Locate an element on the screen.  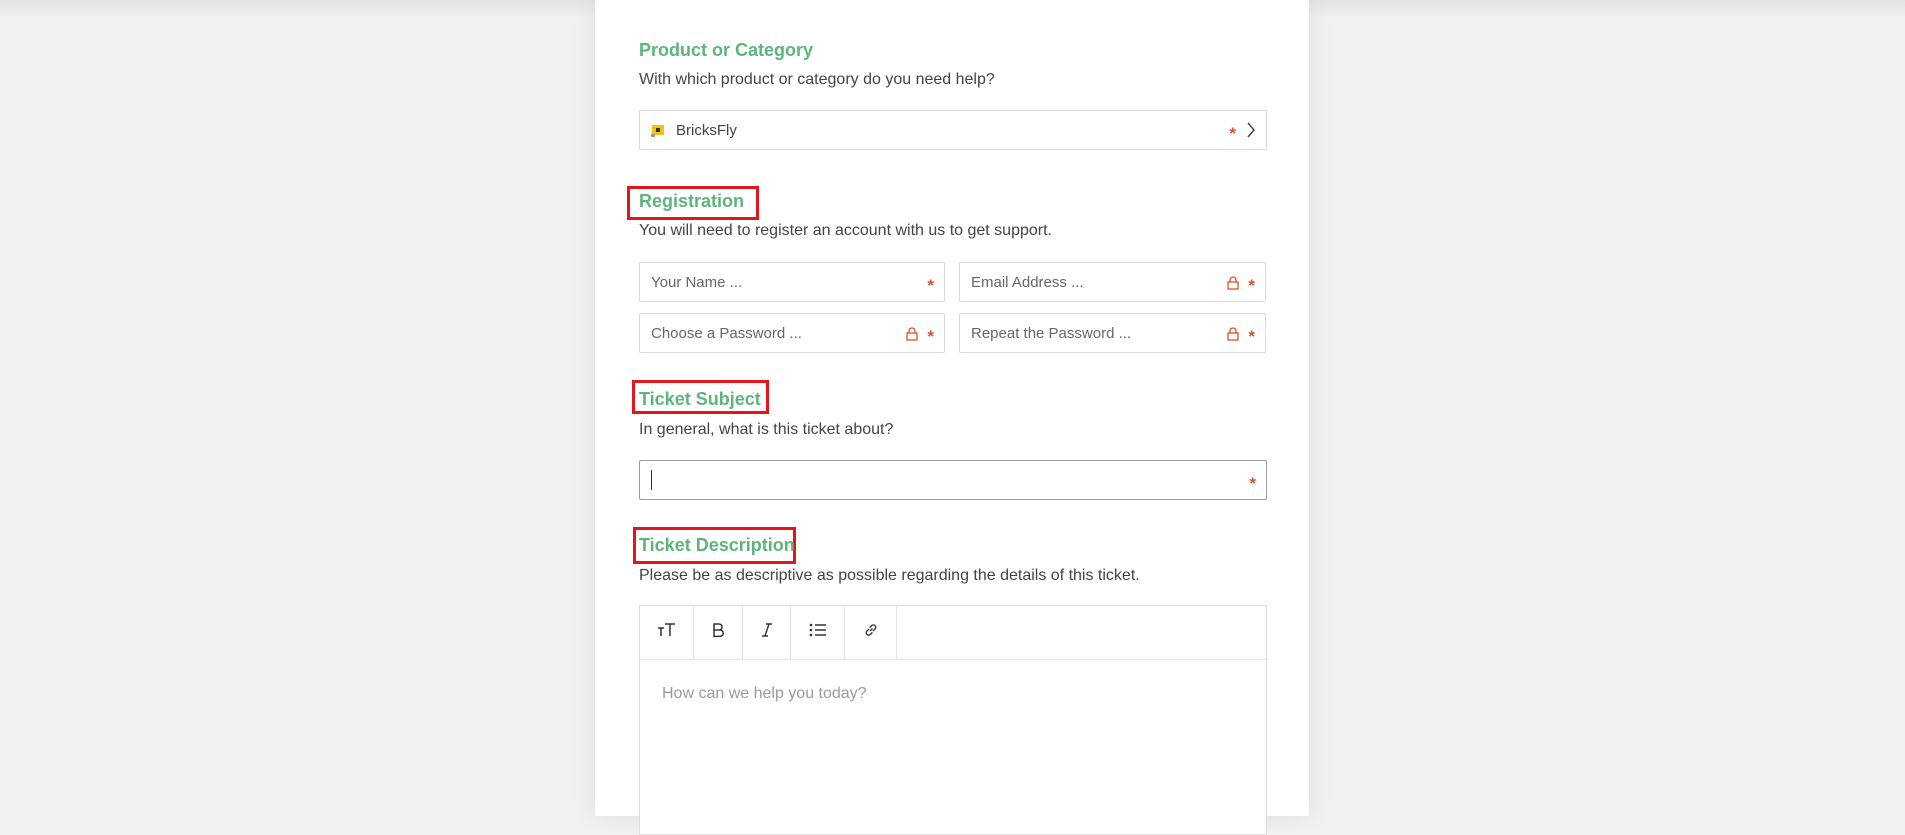
link-icon is located at coordinates (871, 632).